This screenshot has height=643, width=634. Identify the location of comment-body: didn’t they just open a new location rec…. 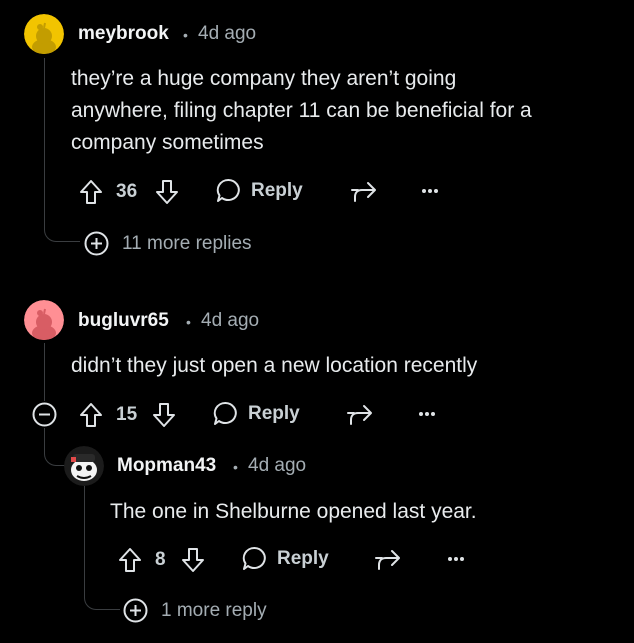
(341, 366).